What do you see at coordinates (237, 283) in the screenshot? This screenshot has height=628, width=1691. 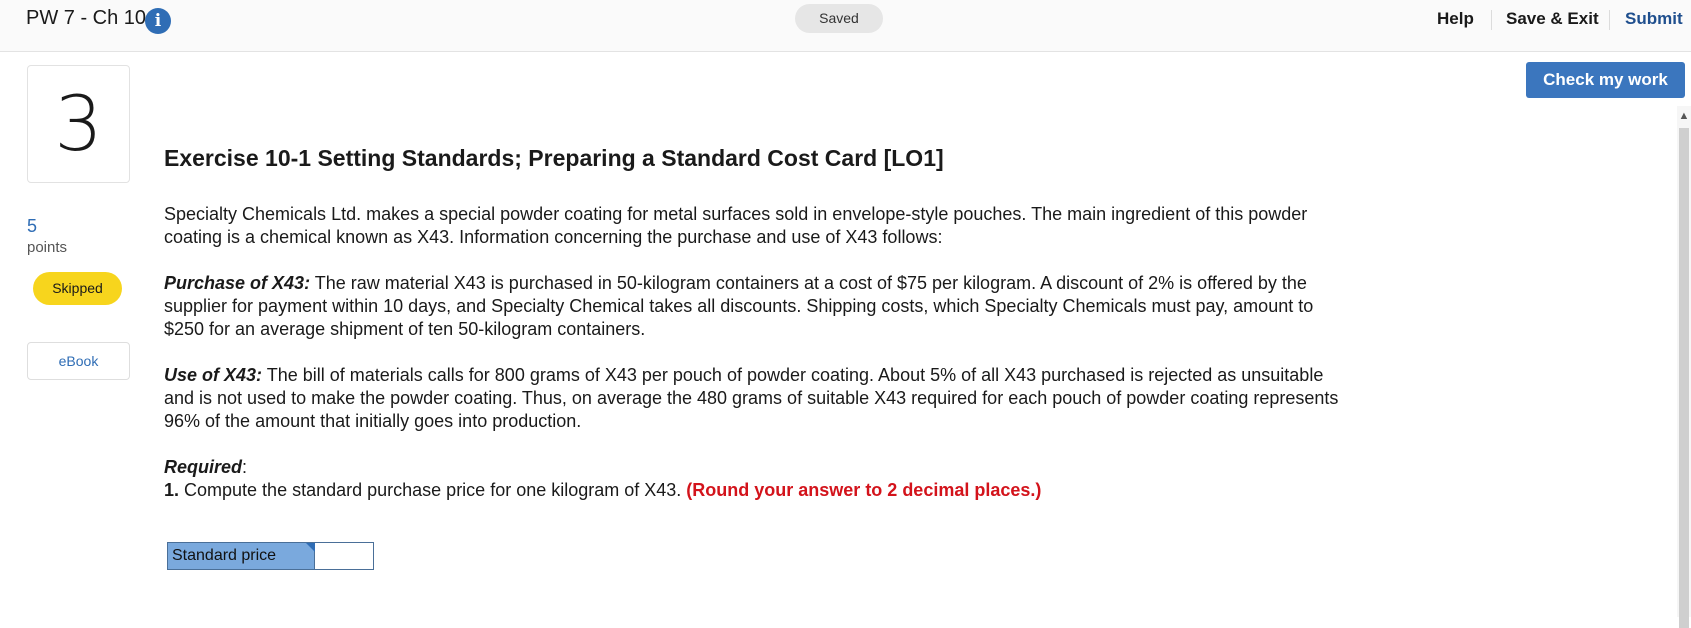 I see `purchase-heading: Purchase of X43:` at bounding box center [237, 283].